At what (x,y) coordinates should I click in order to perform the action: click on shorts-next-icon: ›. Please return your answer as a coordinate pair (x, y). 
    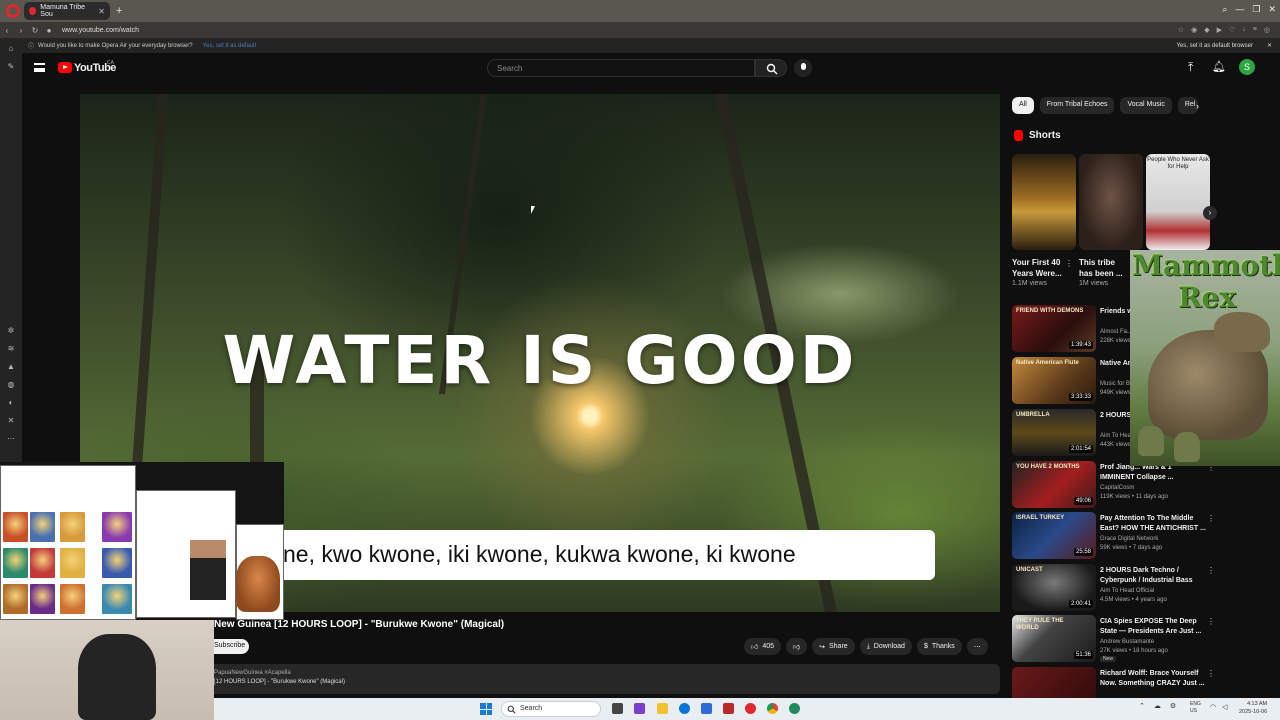
    Looking at the image, I should click on (1210, 213).